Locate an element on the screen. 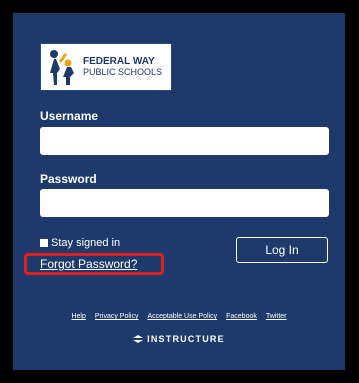  footer-link-twitter: Twitter is located at coordinates (276, 316).